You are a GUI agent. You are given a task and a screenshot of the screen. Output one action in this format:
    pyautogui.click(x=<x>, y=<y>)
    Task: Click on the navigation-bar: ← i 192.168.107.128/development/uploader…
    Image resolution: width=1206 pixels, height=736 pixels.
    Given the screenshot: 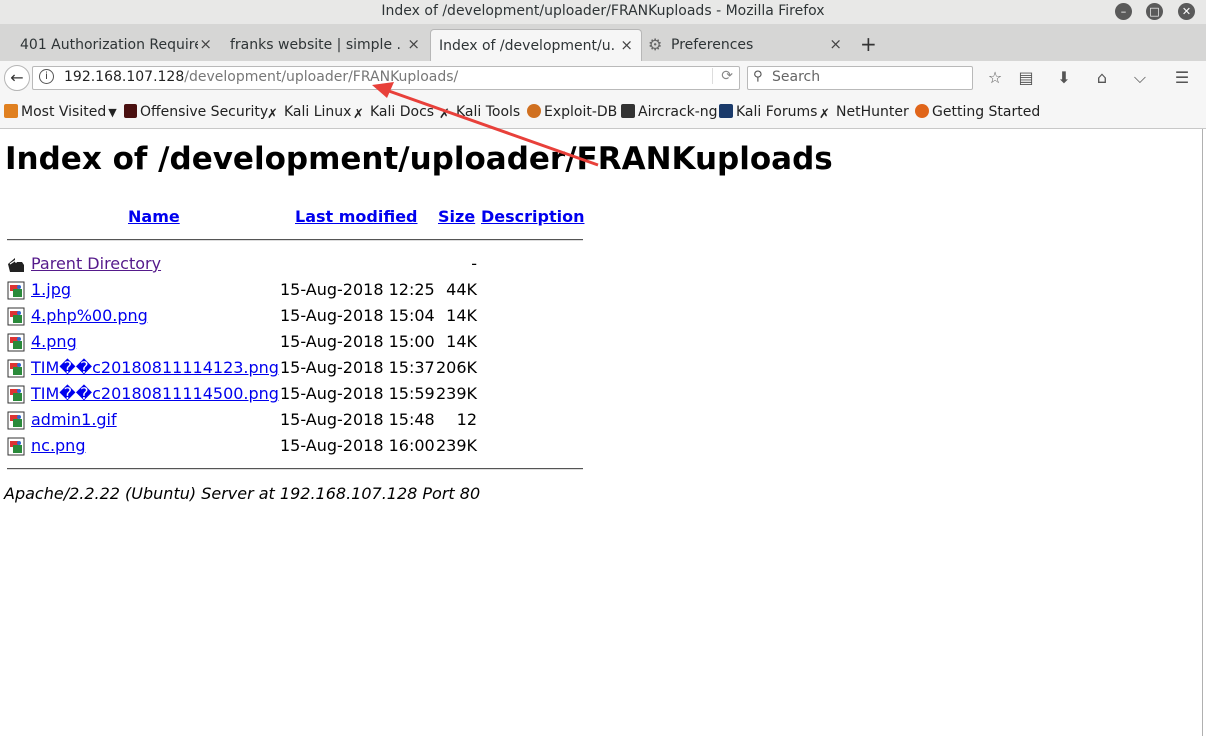 What is the action you would take?
    pyautogui.click(x=603, y=77)
    